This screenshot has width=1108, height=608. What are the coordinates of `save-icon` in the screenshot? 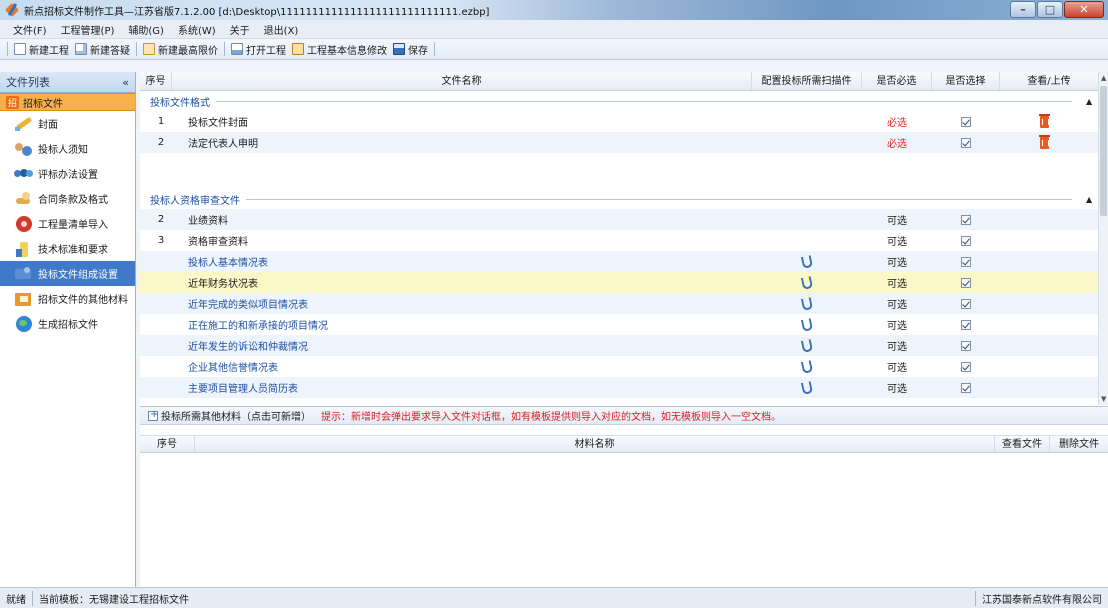 It's located at (399, 49).